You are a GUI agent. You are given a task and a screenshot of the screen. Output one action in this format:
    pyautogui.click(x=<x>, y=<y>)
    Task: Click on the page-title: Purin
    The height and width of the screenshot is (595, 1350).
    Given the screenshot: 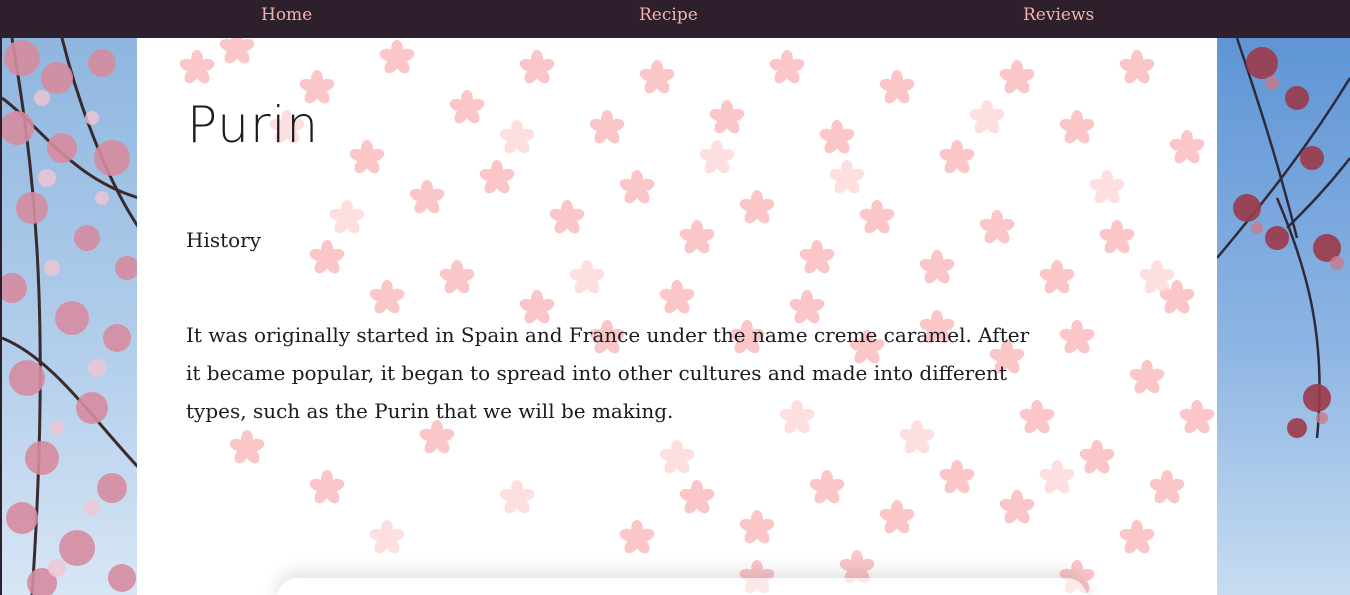 What is the action you would take?
    pyautogui.click(x=253, y=125)
    